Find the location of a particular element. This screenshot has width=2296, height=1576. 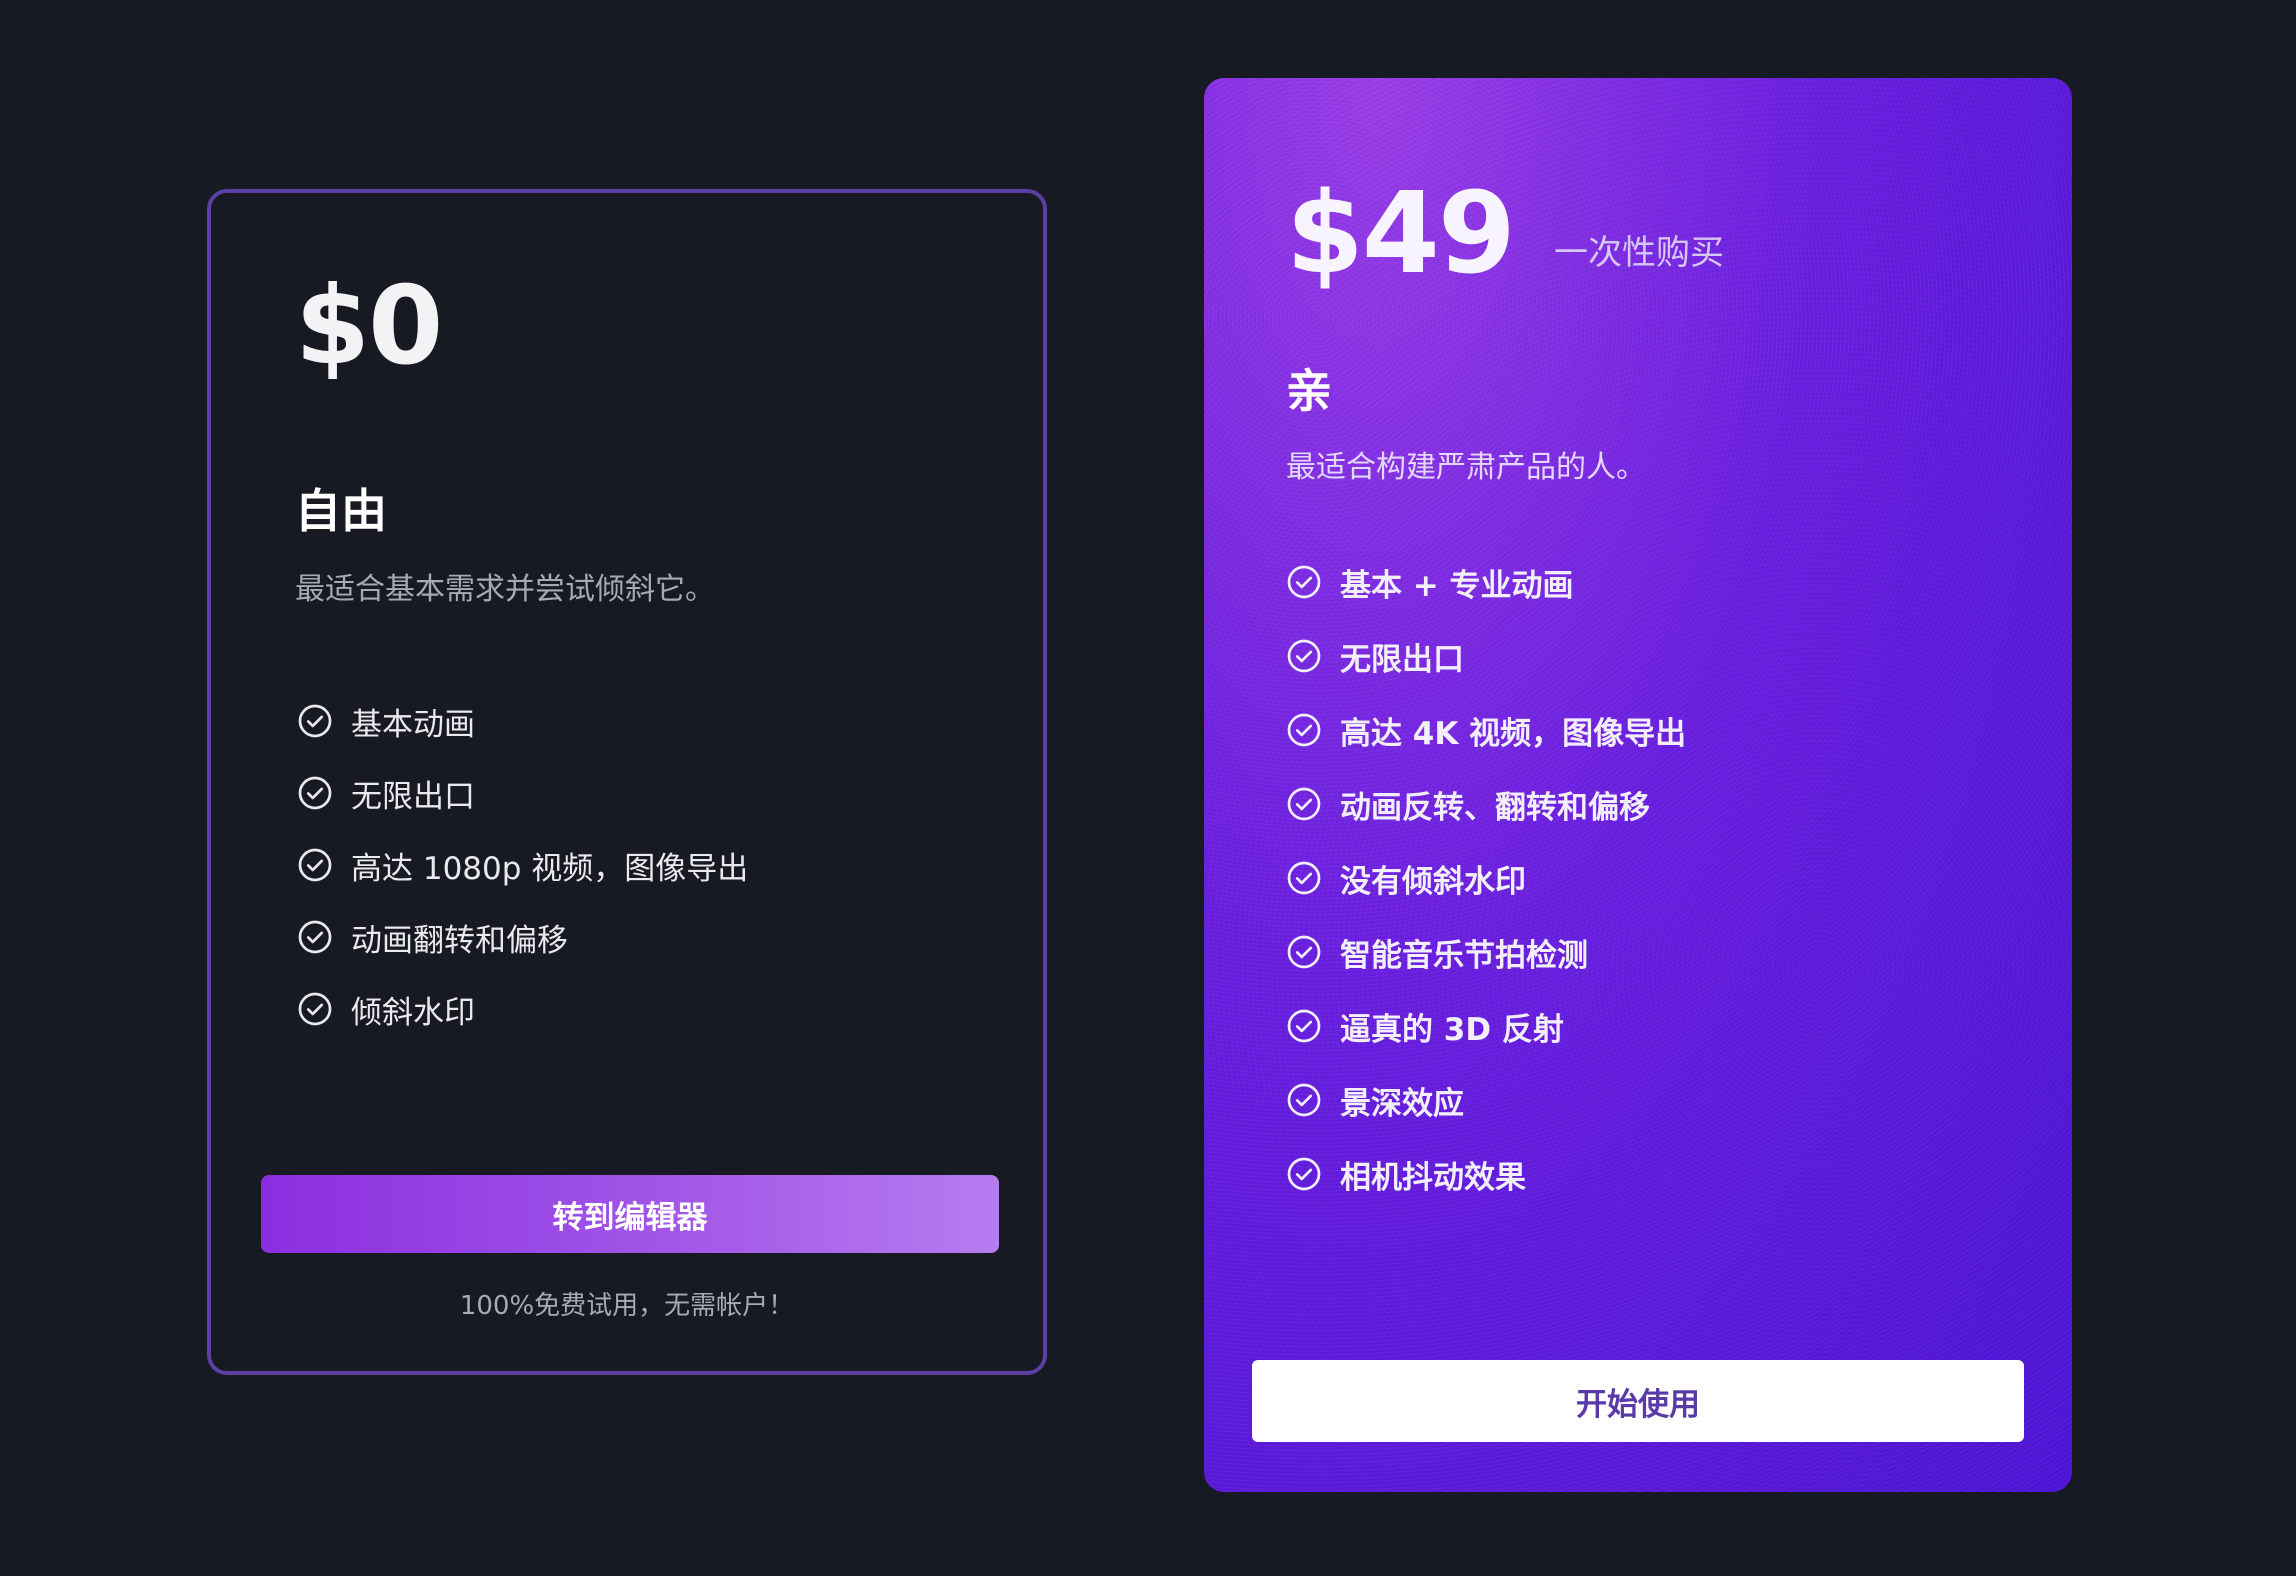

feature-text: 逼真的 3D 反射 is located at coordinates (1452, 1029).